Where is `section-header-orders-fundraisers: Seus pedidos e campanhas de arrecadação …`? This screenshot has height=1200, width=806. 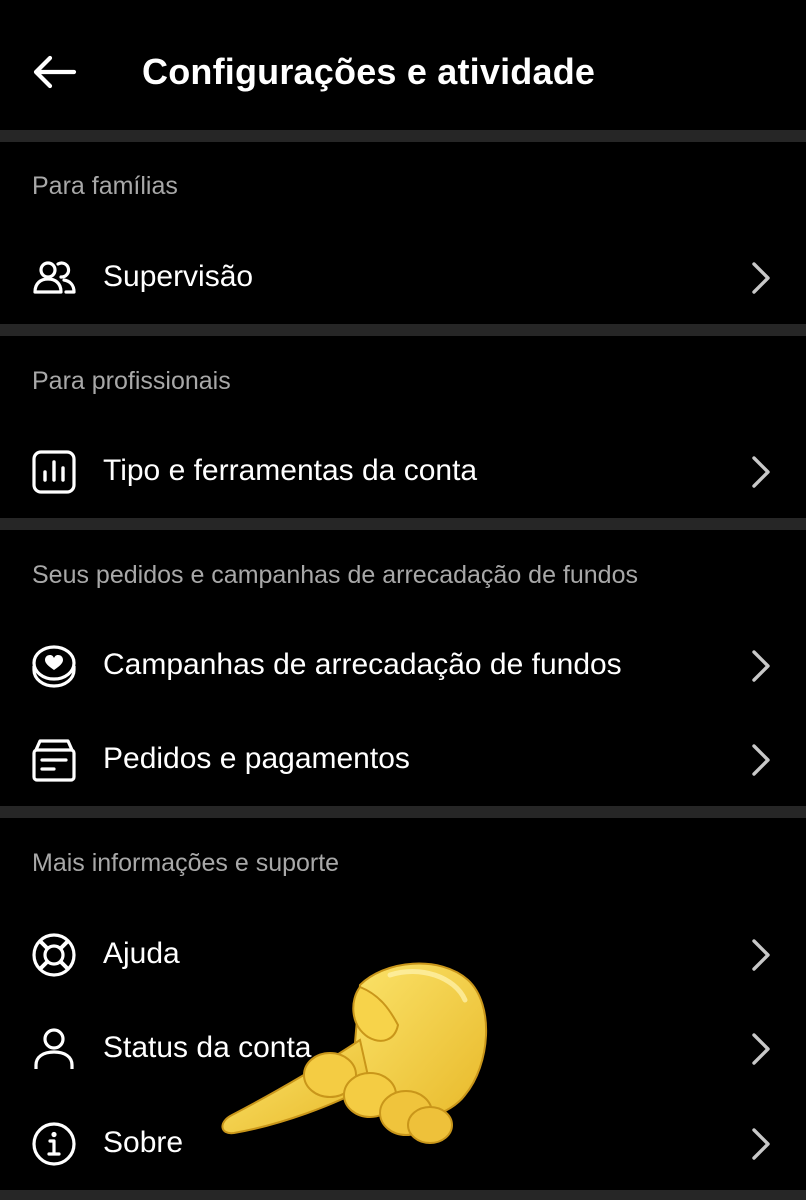 section-header-orders-fundraisers: Seus pedidos e campanhas de arrecadação … is located at coordinates (335, 575).